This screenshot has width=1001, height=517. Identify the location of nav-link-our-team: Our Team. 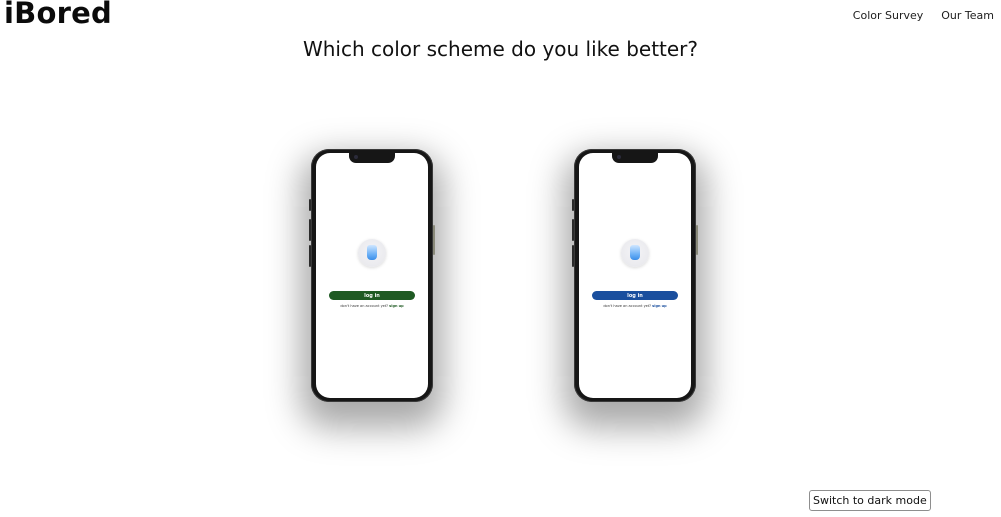
(967, 15).